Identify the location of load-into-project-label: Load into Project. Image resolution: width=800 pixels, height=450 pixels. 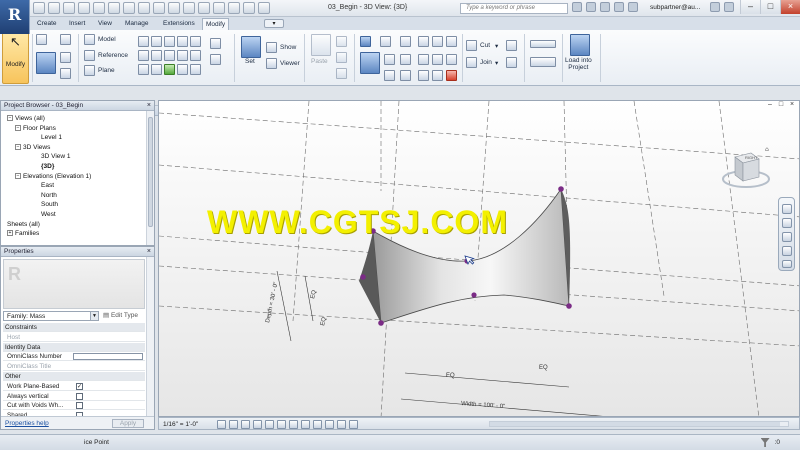
(578, 64).